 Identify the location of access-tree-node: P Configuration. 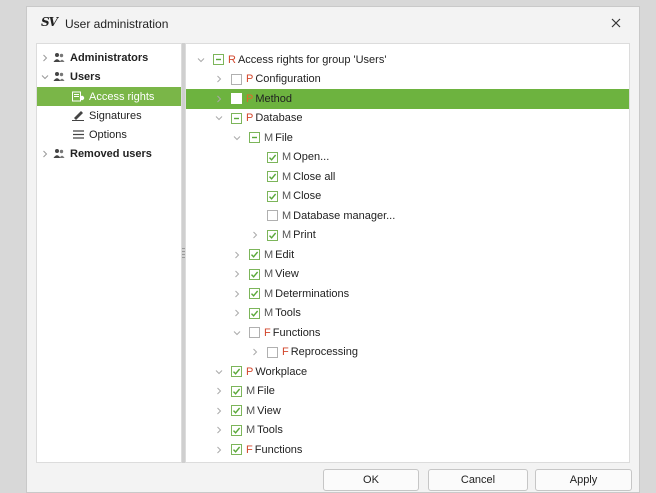
(407, 80).